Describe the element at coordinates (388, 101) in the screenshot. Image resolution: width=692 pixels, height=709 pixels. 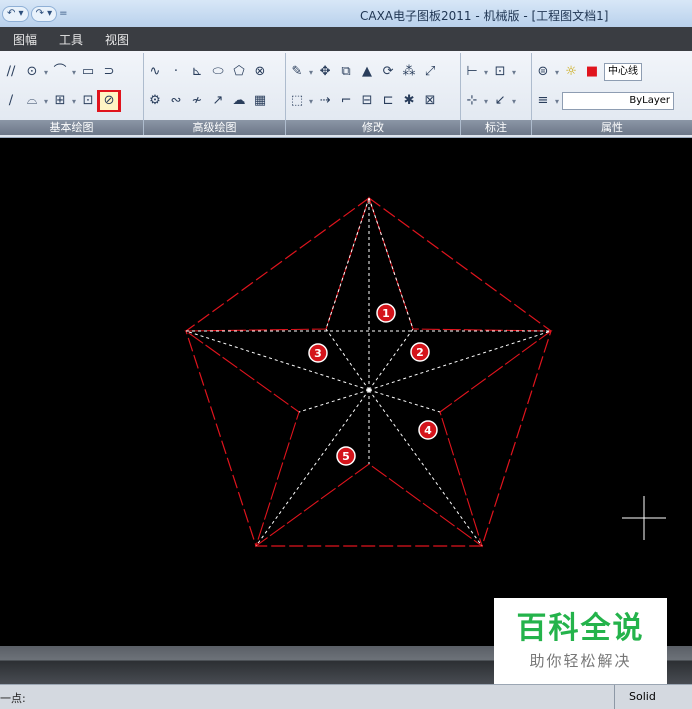
I see `stretch-icon: ⊏` at that location.